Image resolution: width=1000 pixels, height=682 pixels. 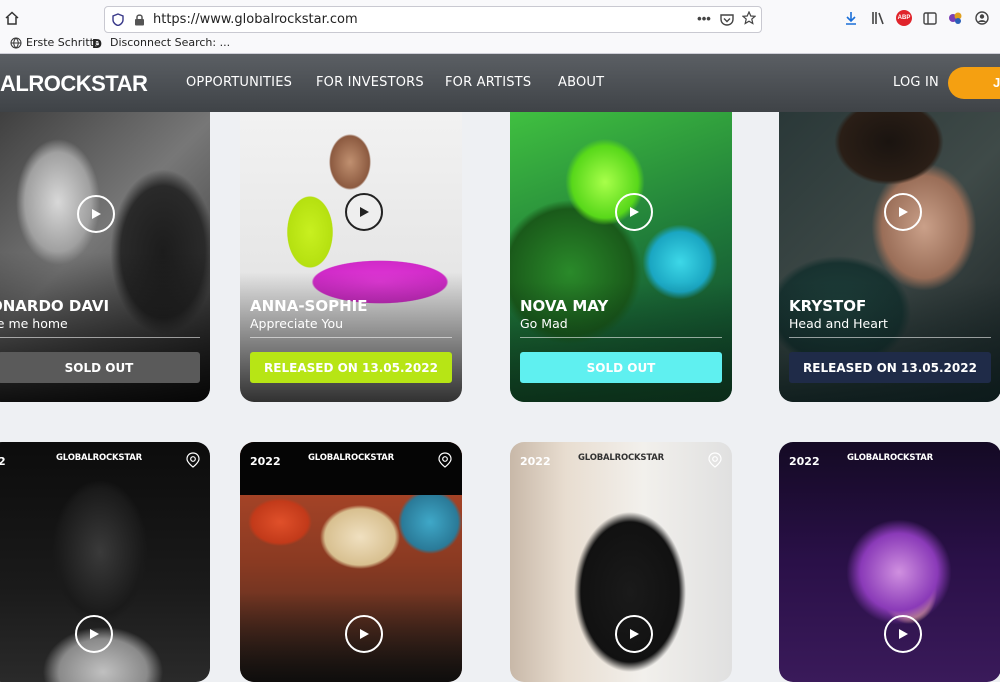 I want to click on download-icon, so click(x=851, y=18).